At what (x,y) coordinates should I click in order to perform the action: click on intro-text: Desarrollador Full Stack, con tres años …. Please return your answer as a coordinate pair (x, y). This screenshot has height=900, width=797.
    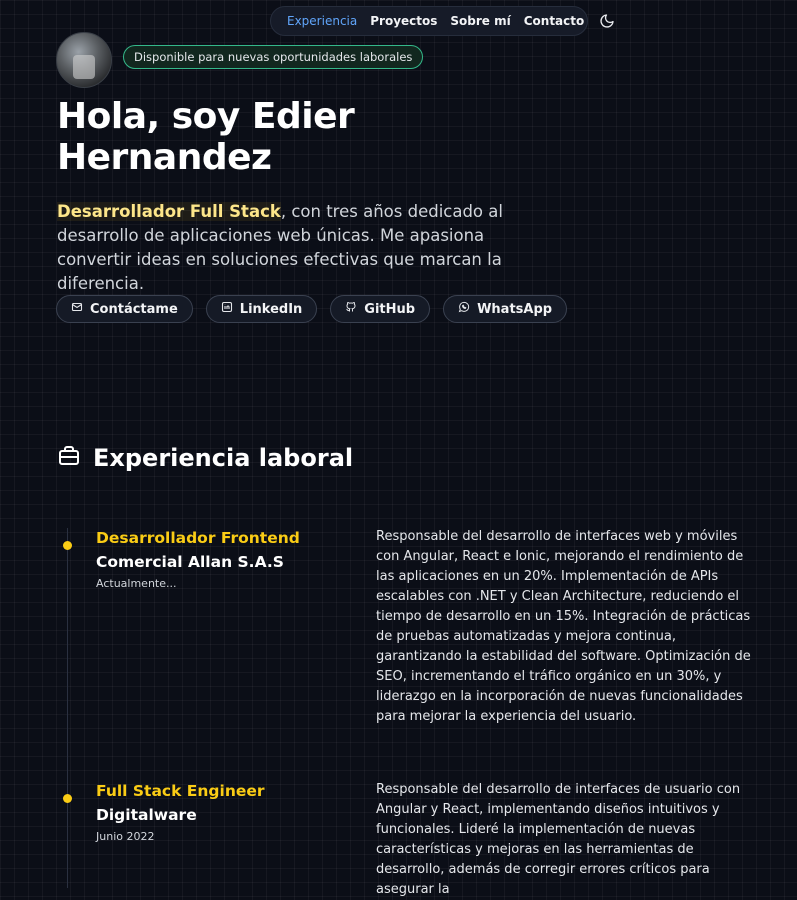
    Looking at the image, I should click on (307, 248).